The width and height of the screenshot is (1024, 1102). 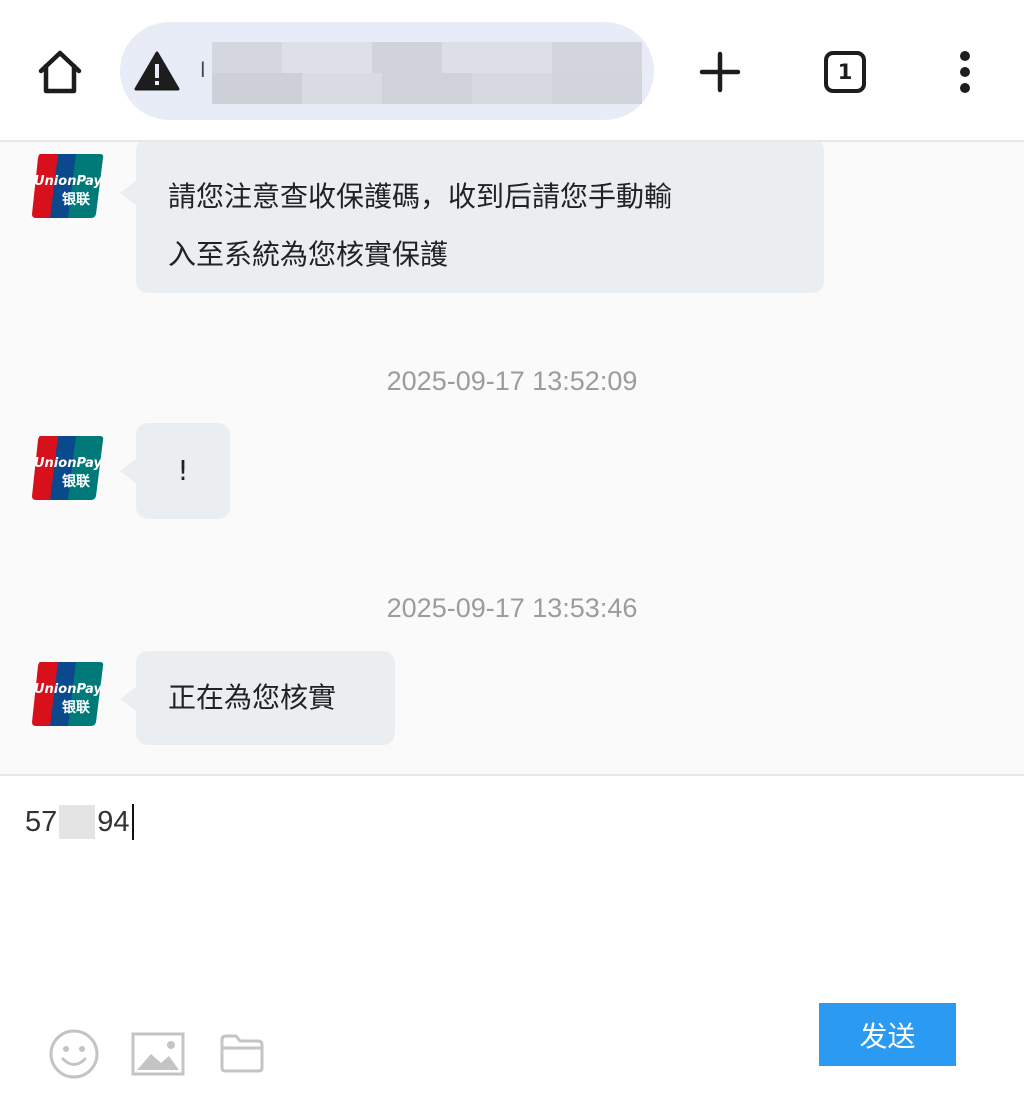 I want to click on home-button, so click(x=60, y=72).